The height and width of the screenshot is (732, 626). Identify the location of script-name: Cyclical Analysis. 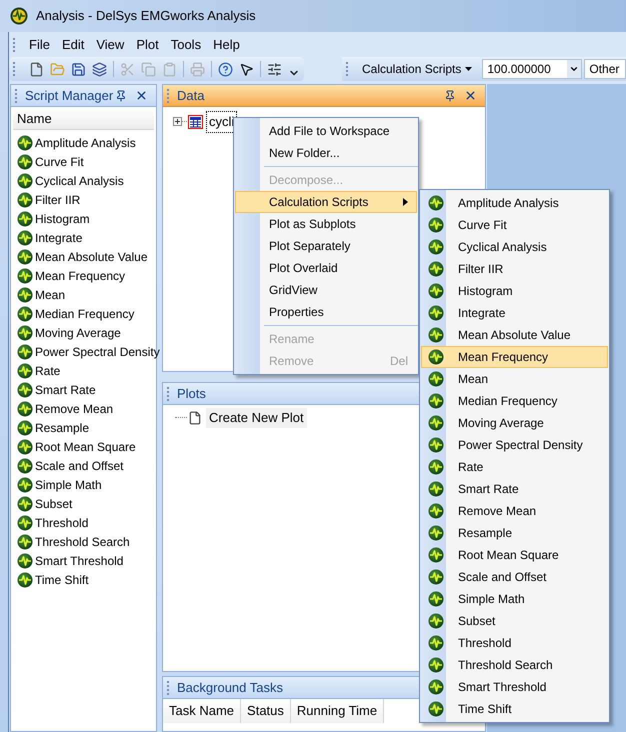
(79, 181).